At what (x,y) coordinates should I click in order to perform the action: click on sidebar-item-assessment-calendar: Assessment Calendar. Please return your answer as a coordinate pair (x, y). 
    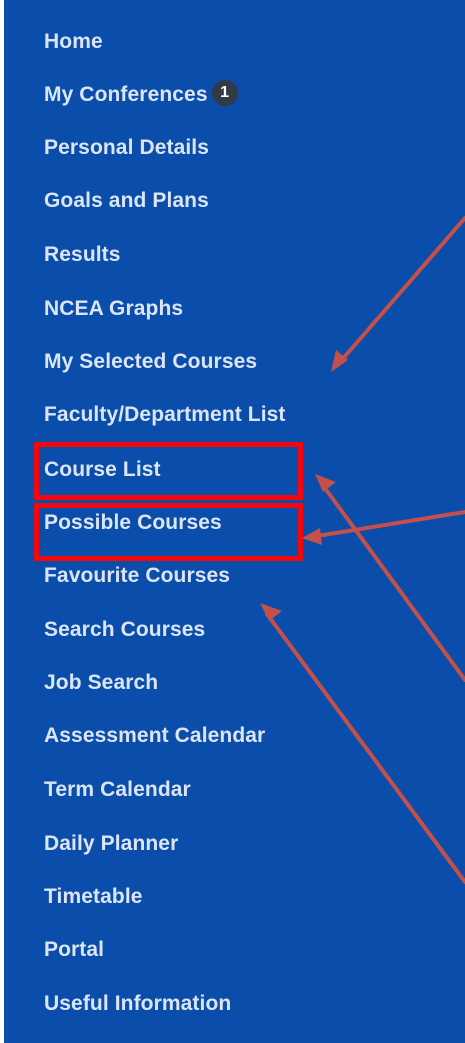
    Looking at the image, I should click on (154, 736).